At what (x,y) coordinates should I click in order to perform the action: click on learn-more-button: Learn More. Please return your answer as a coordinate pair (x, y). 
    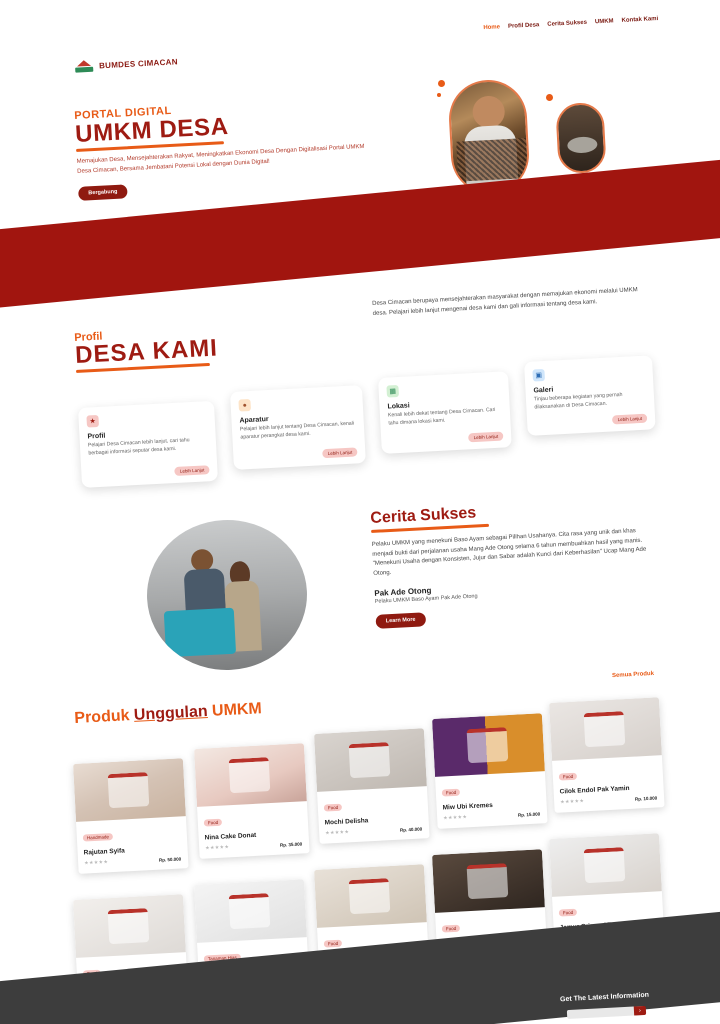
    Looking at the image, I should click on (400, 621).